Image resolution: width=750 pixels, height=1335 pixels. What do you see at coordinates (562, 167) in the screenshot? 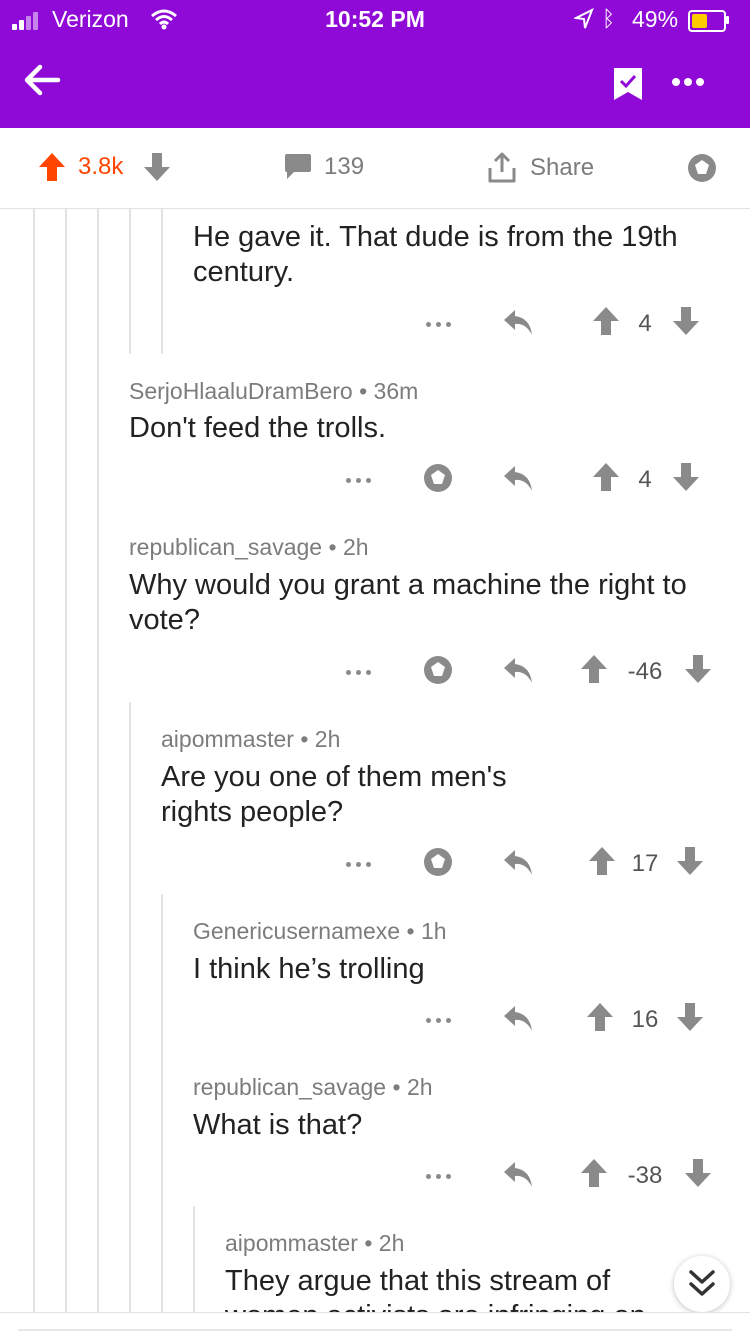
I see `share-label: Share` at bounding box center [562, 167].